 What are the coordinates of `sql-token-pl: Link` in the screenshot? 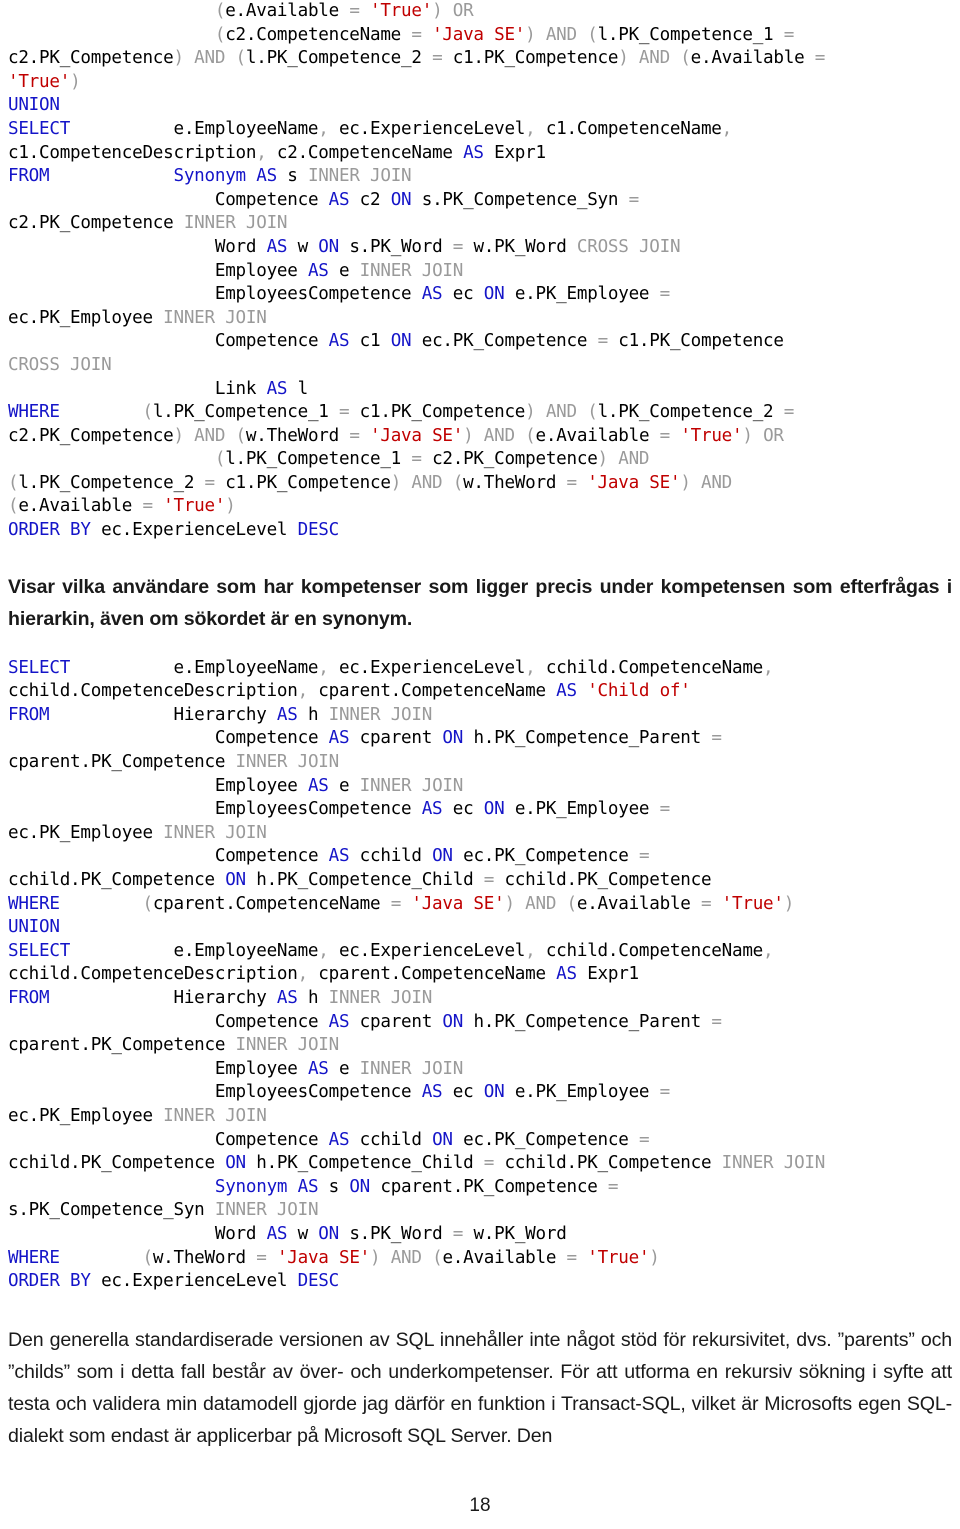 It's located at (137, 388).